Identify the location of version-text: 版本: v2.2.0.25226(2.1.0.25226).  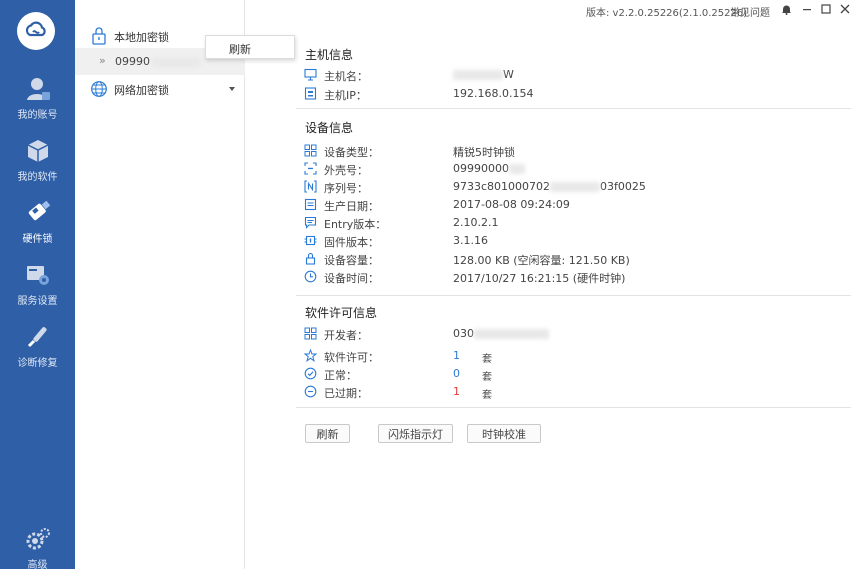
(667, 13).